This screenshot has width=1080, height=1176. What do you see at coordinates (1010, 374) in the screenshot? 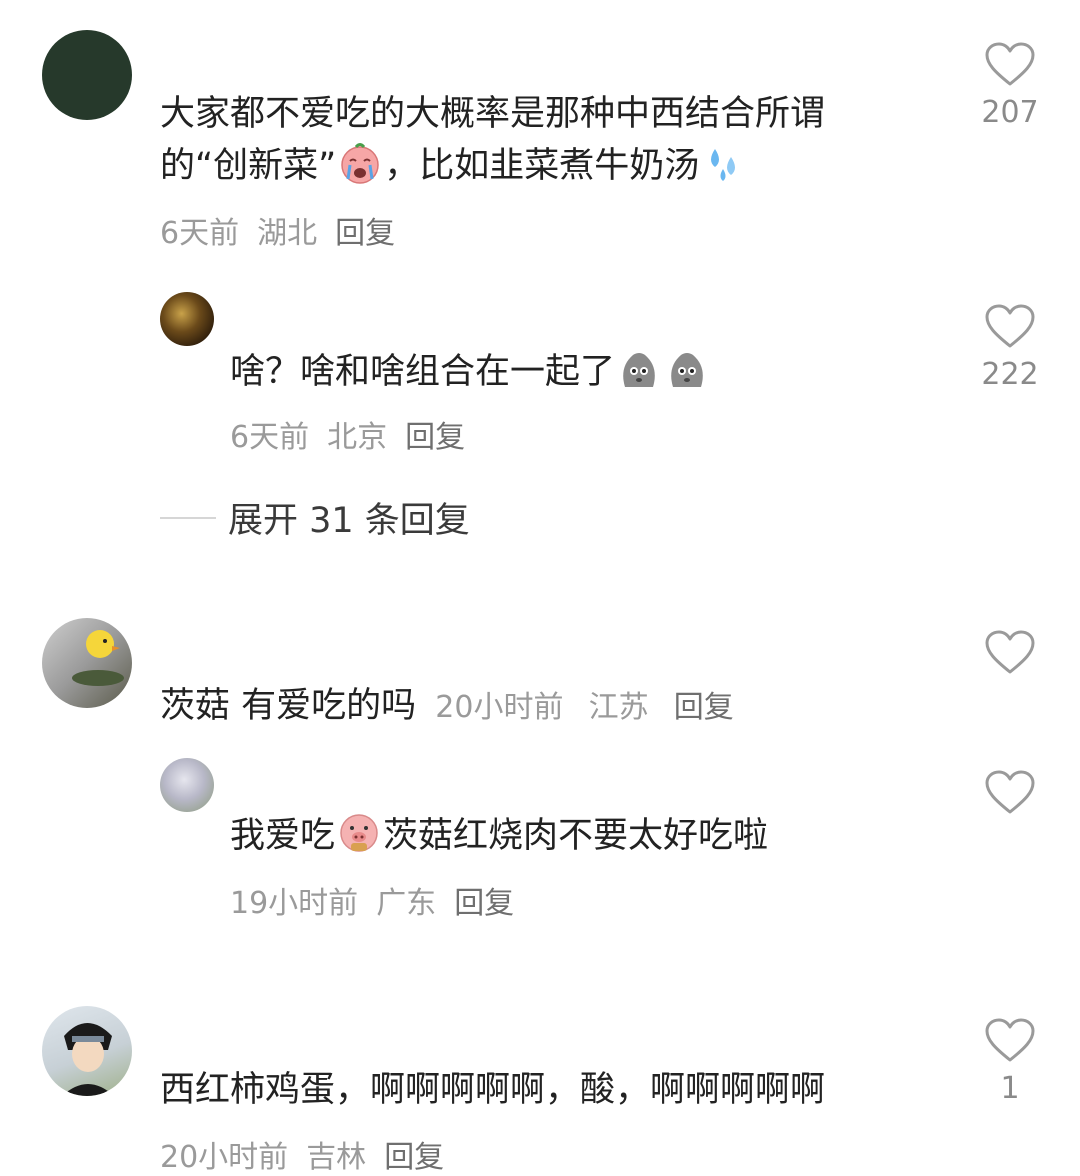
I see `like-count: 222` at bounding box center [1010, 374].